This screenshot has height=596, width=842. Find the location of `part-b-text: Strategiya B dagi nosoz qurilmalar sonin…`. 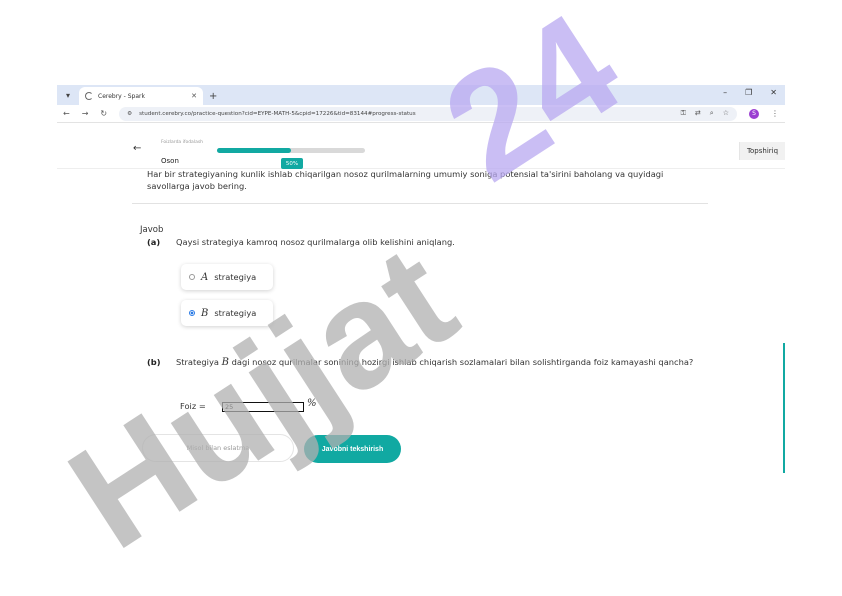

part-b-text: Strategiya B dagi nosoz qurilmalar sonin… is located at coordinates (446, 362).